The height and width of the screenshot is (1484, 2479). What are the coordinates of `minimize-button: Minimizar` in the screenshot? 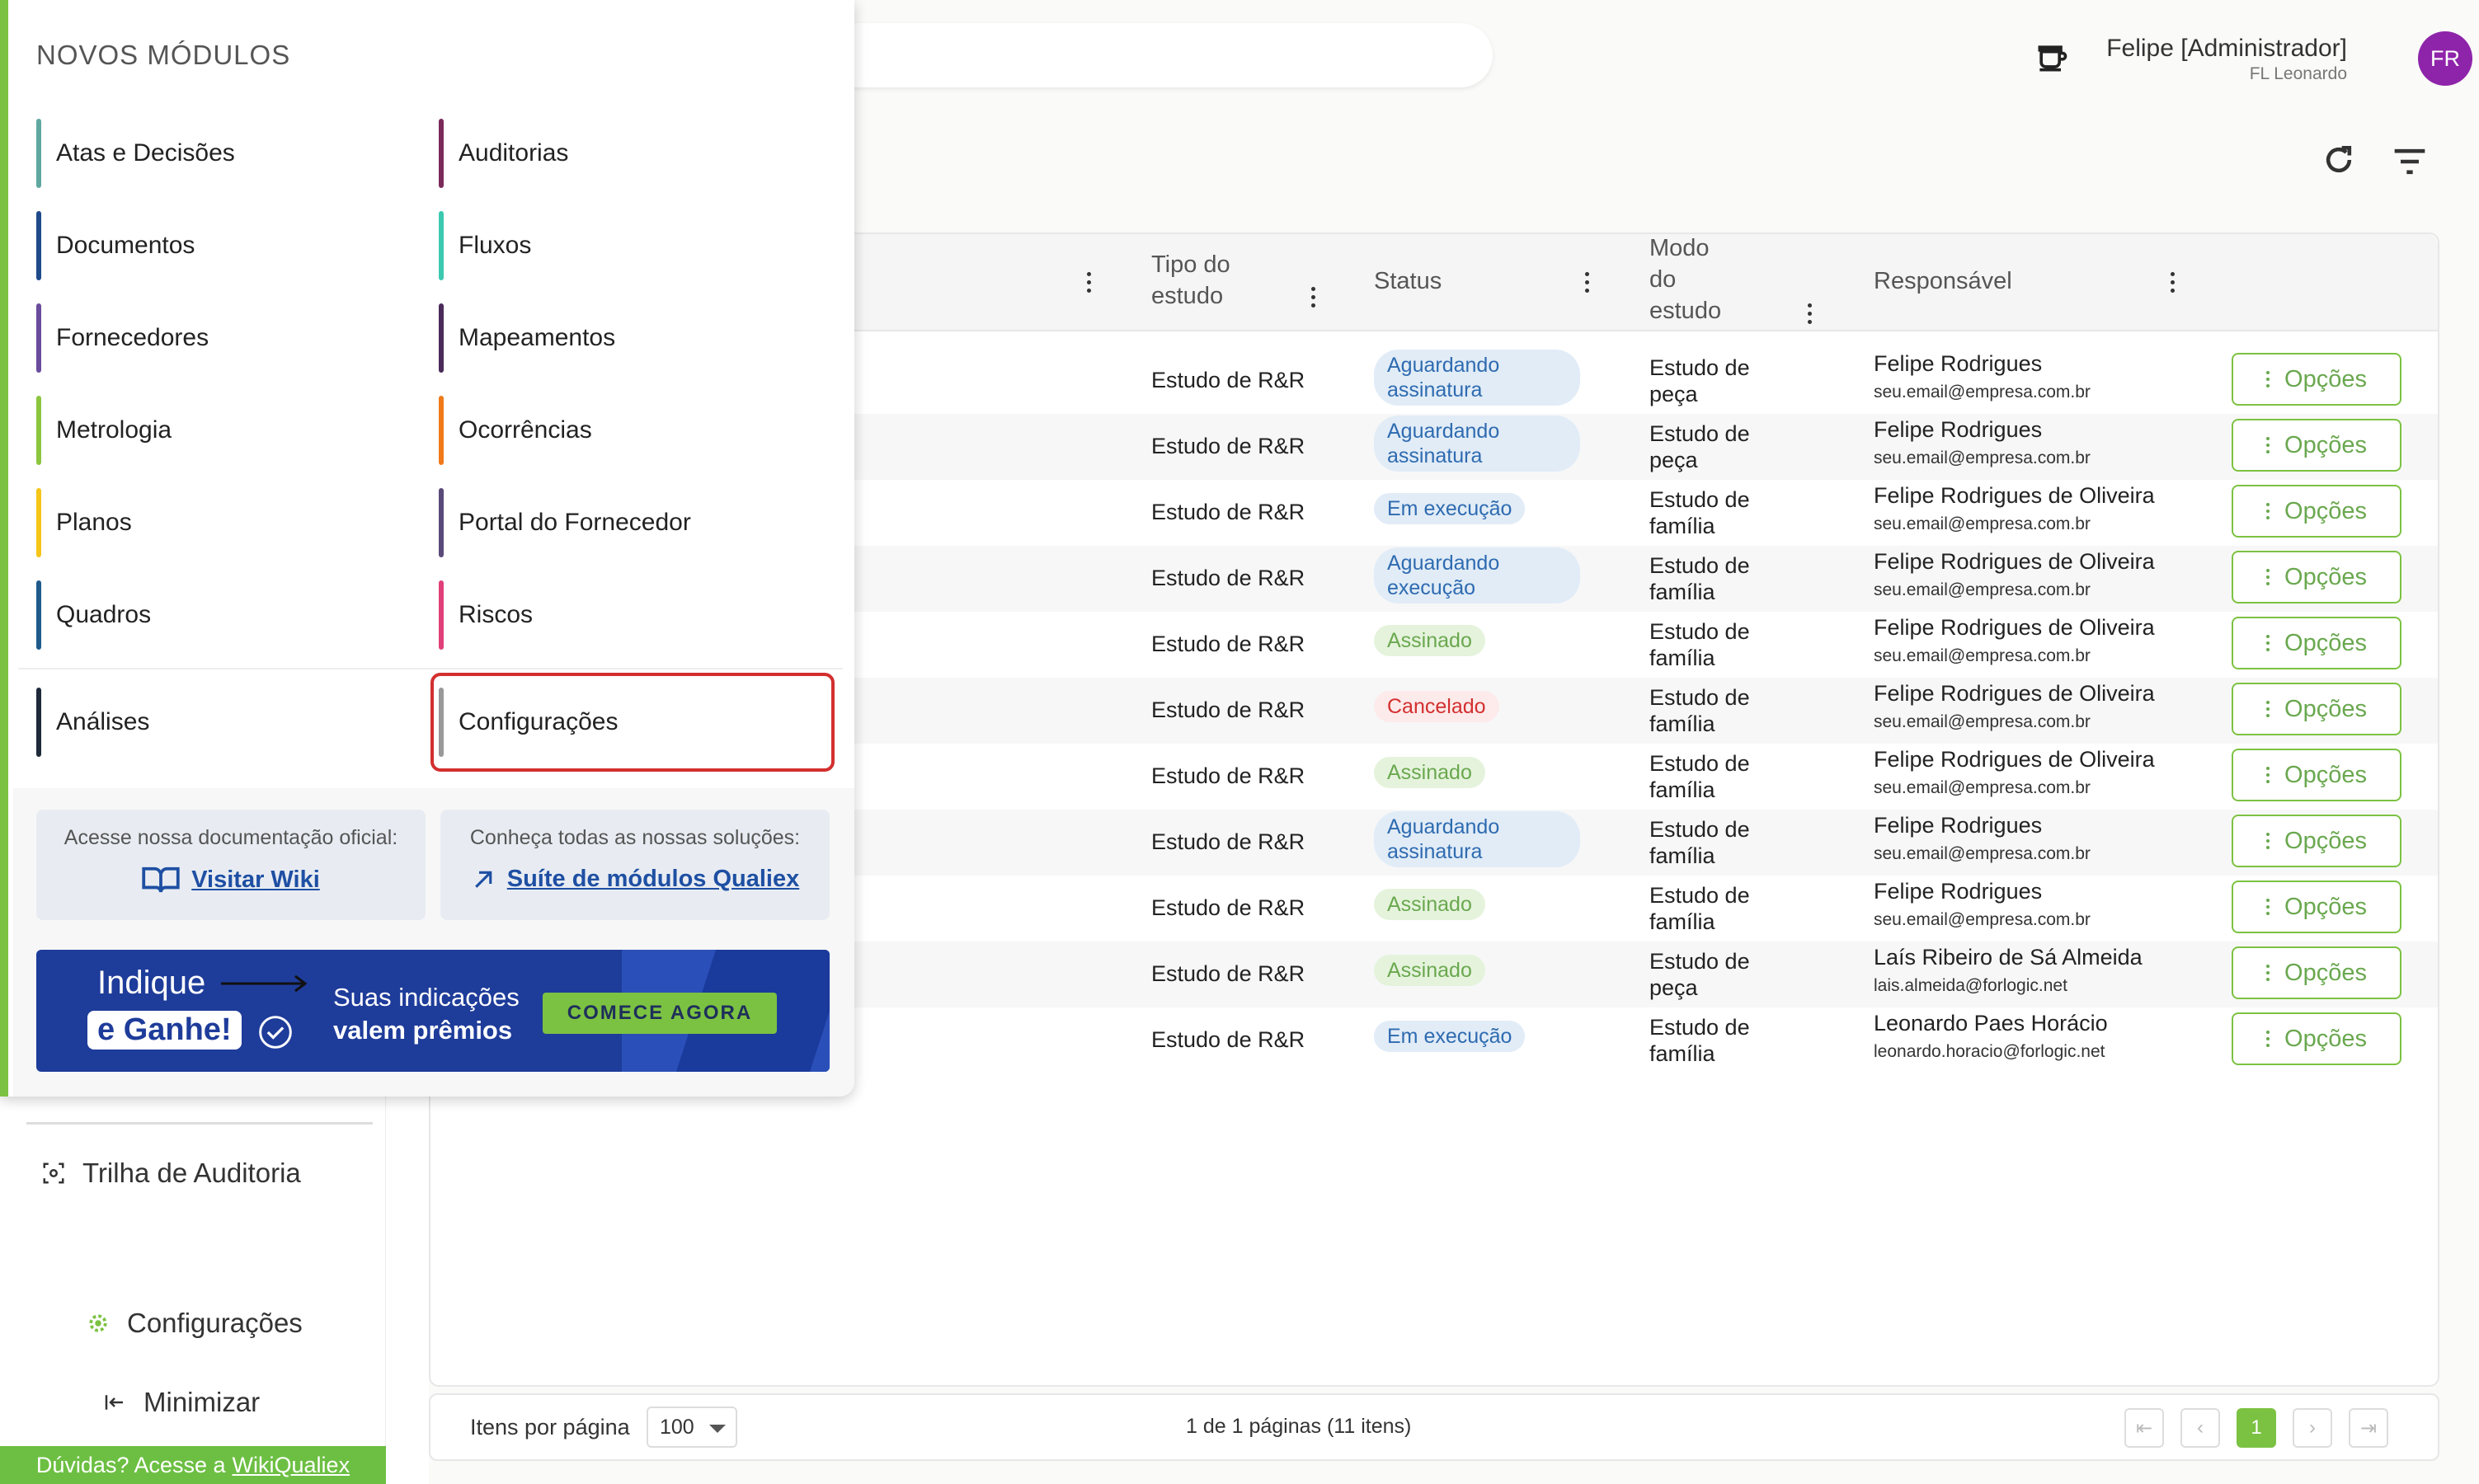 It's located at (181, 1402).